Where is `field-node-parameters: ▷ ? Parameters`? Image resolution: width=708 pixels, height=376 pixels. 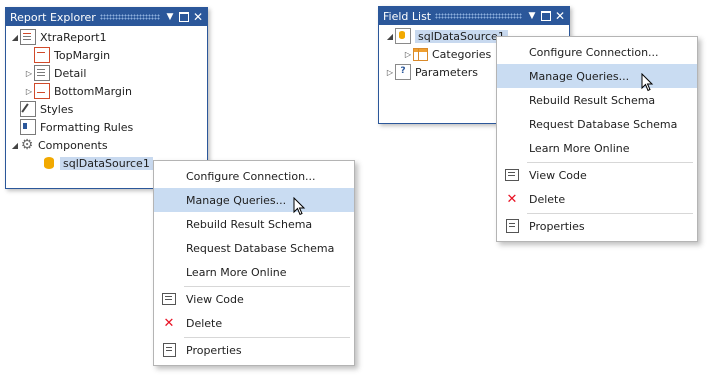
field-node-parameters: ▷ ? Parameters is located at coordinates (431, 72).